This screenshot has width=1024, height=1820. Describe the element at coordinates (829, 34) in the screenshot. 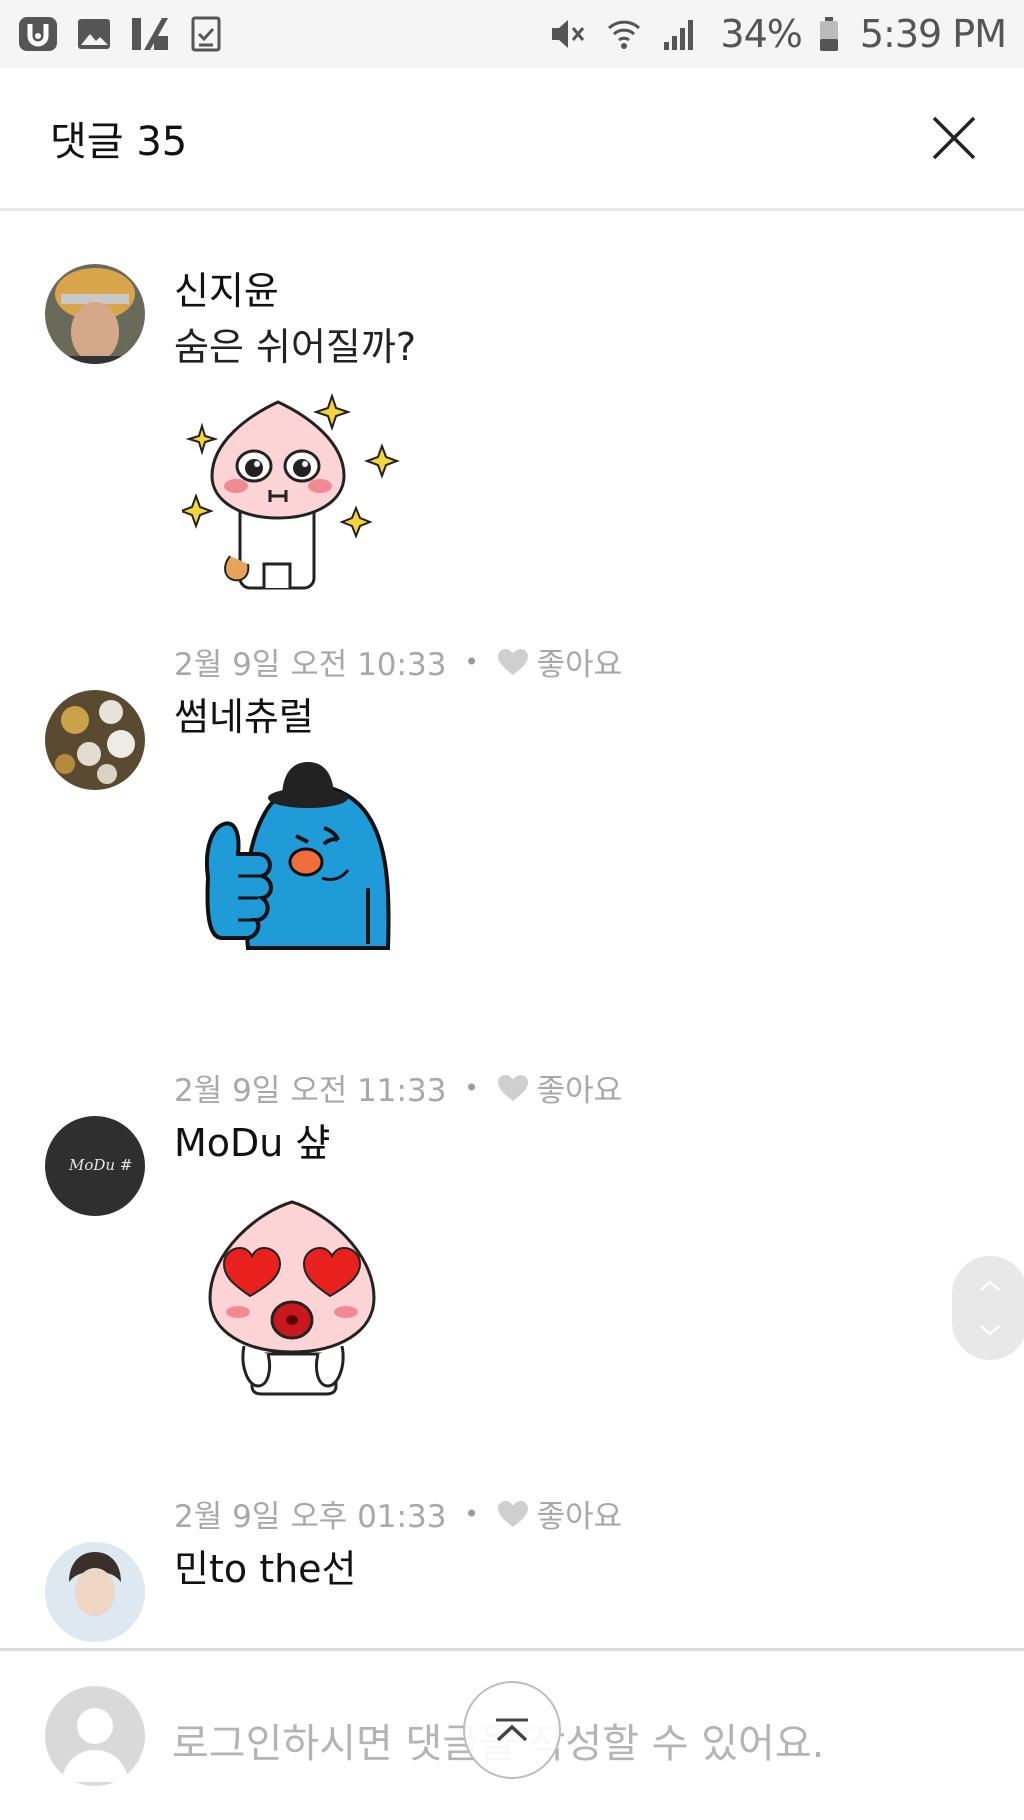

I see `battery-icon` at that location.